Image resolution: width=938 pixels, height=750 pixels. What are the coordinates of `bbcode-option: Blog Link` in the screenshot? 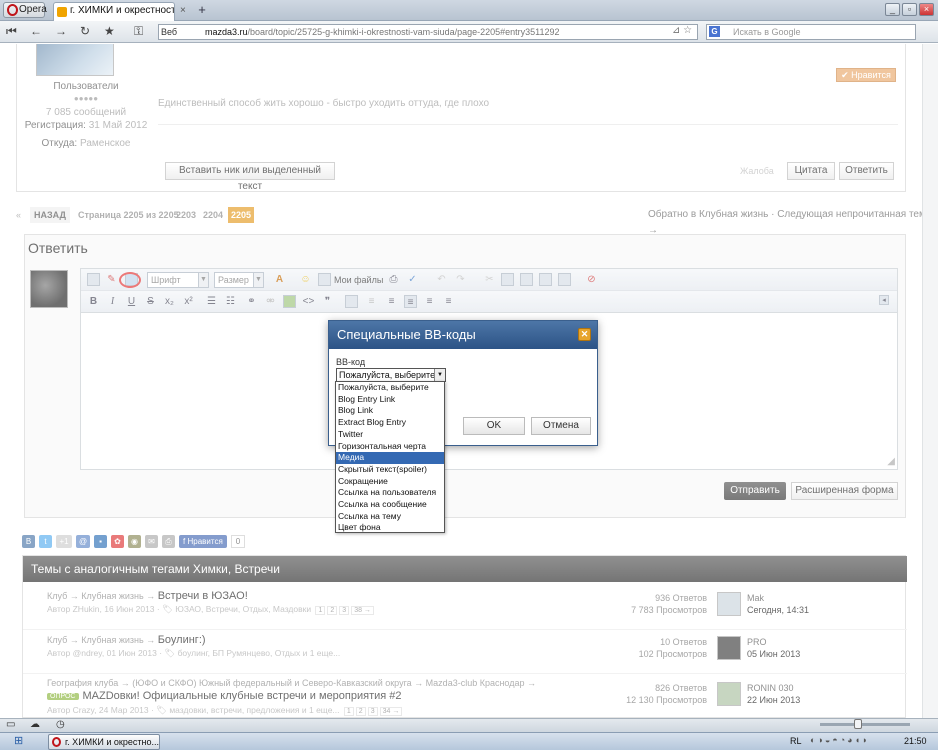 It's located at (390, 411).